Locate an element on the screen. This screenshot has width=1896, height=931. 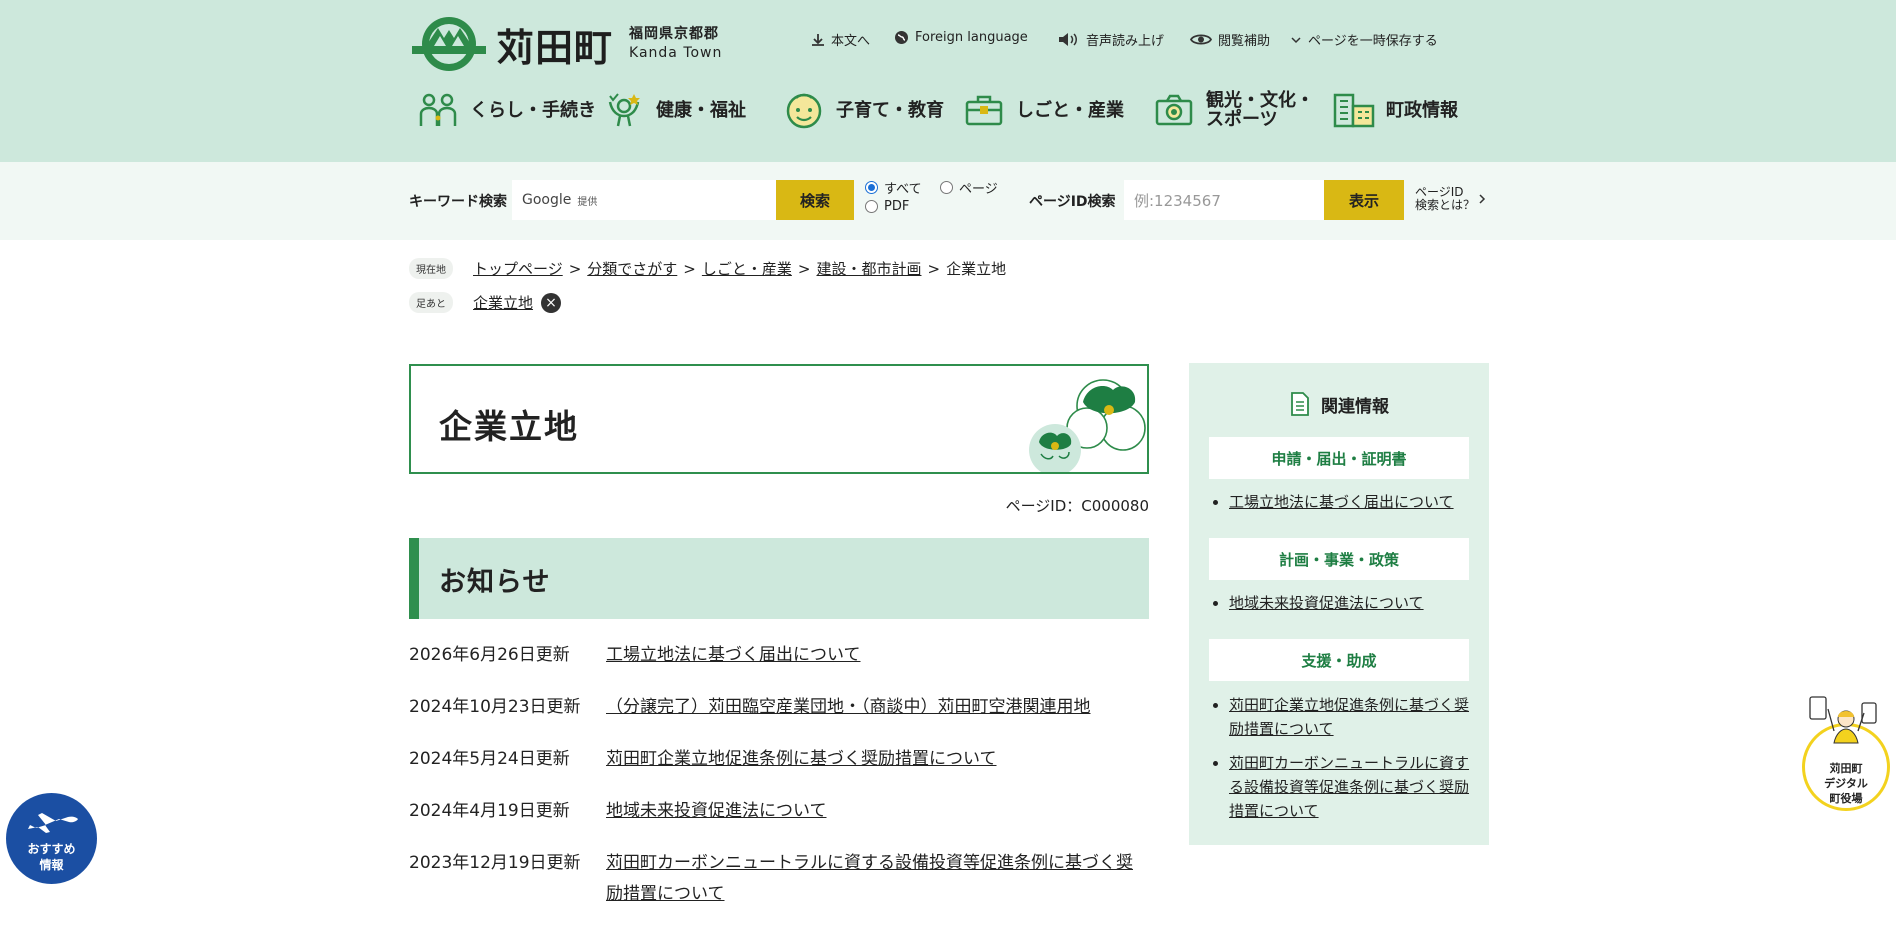
side-link-list: 工場立地法に基づく届出について is located at coordinates (1344, 507).